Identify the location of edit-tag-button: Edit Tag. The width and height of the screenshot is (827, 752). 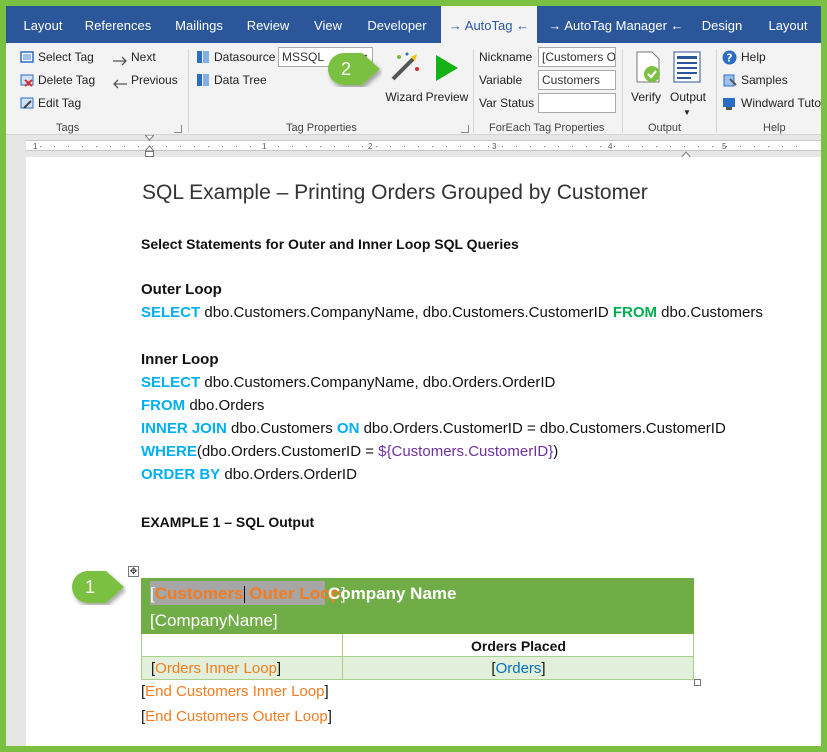
(59, 103).